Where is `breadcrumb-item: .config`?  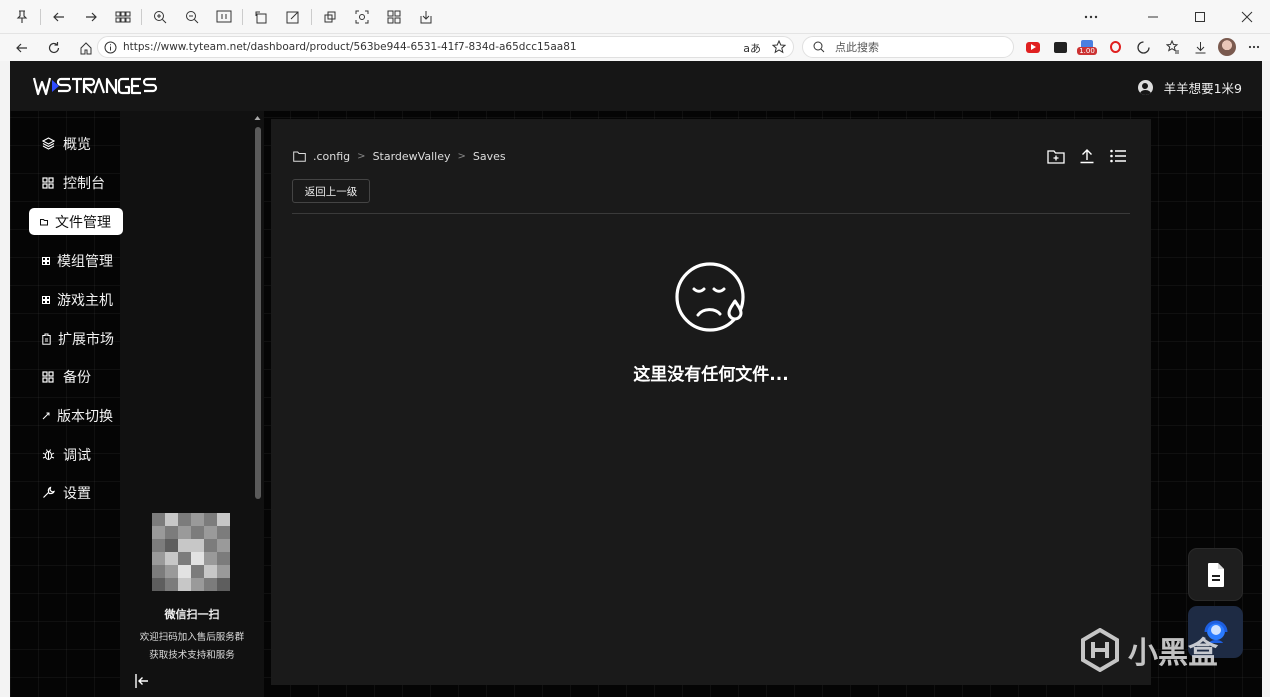 breadcrumb-item: .config is located at coordinates (331, 156).